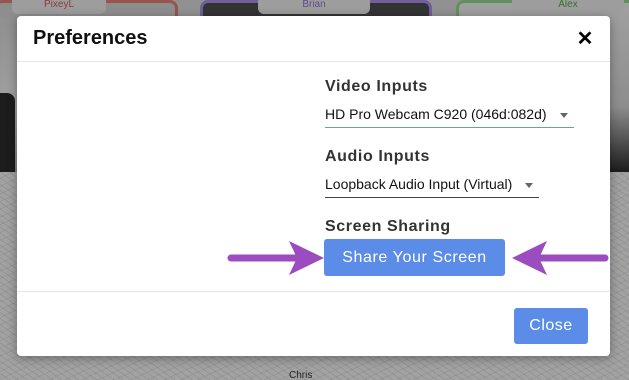  What do you see at coordinates (414, 257) in the screenshot?
I see `share-screen-button: Share Your Screen` at bounding box center [414, 257].